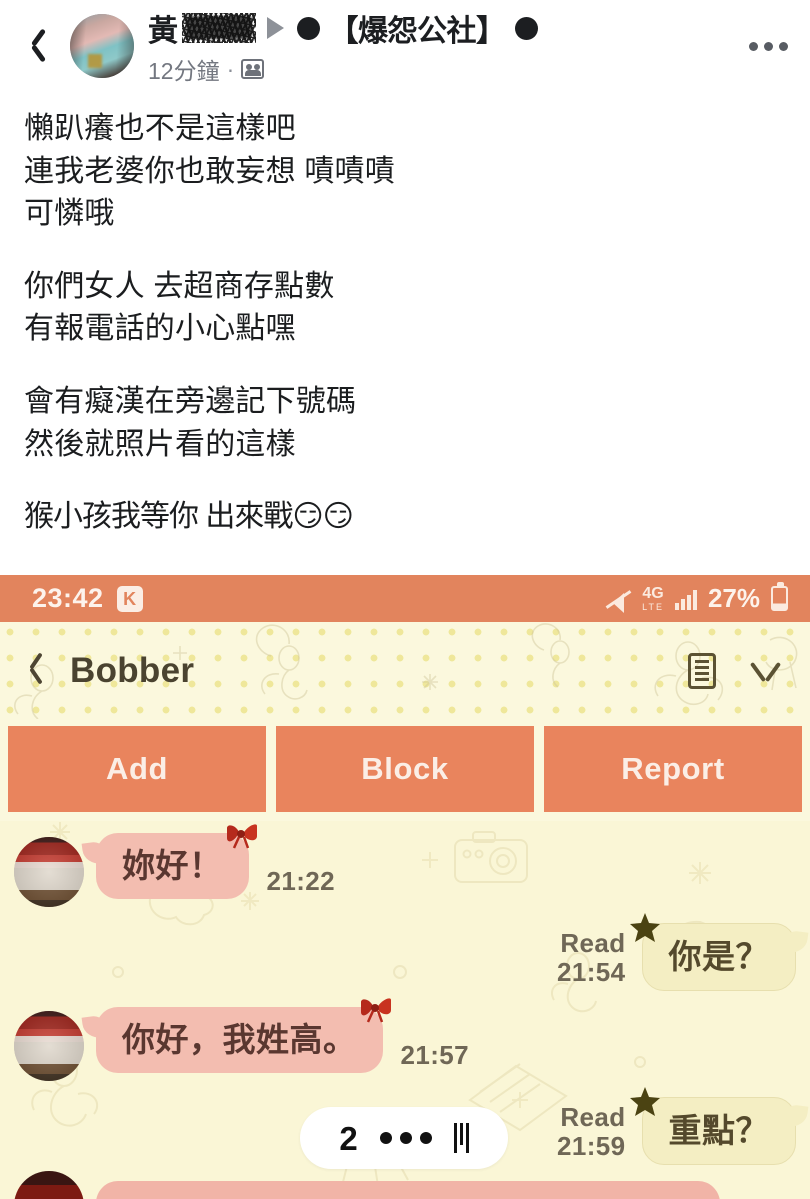 The image size is (810, 1199). I want to click on post-meta: 黃 【爆怨公社】 12分鐘 ·, so click(446, 46).